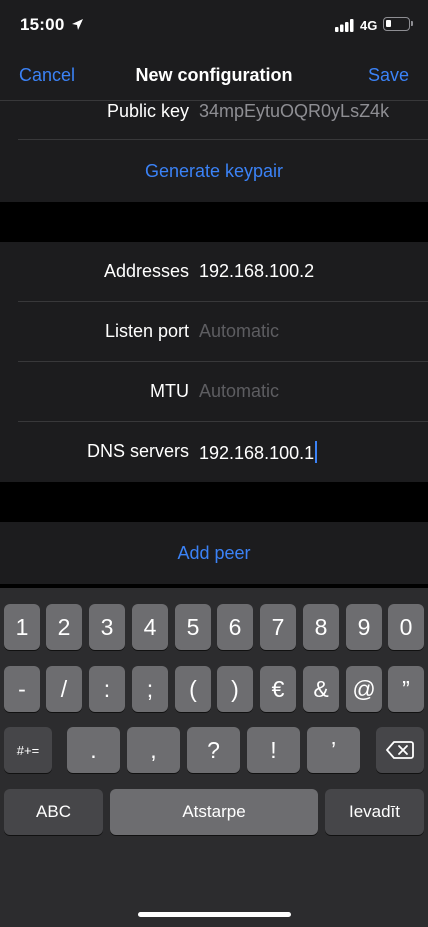  I want to click on key-2: 2, so click(64, 627).